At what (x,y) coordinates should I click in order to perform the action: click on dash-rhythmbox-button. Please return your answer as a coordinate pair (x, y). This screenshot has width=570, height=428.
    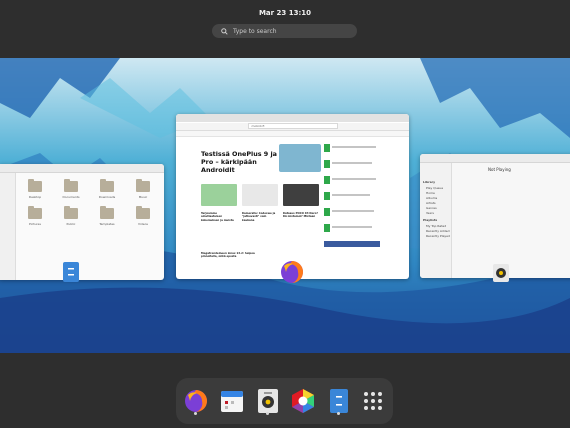
    Looking at the image, I should click on (268, 401).